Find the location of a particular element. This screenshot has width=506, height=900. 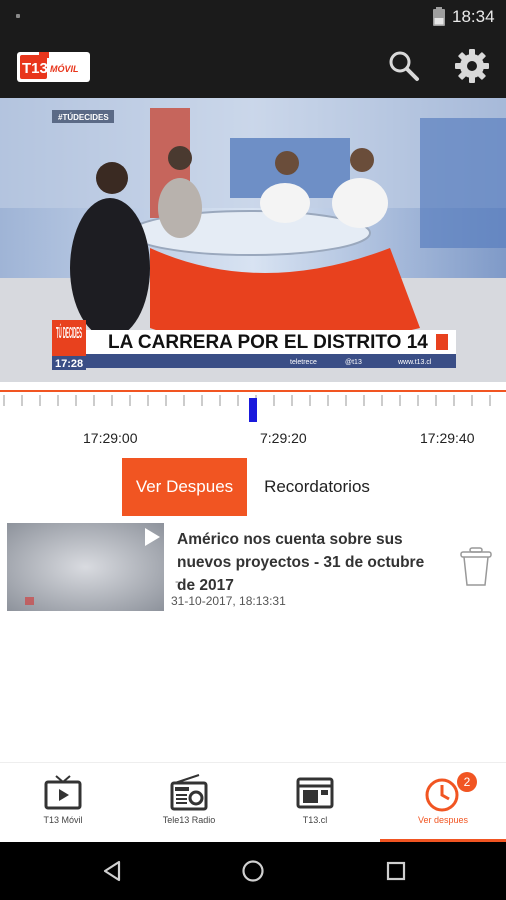

item-subtitle: - is located at coordinates (177, 581).